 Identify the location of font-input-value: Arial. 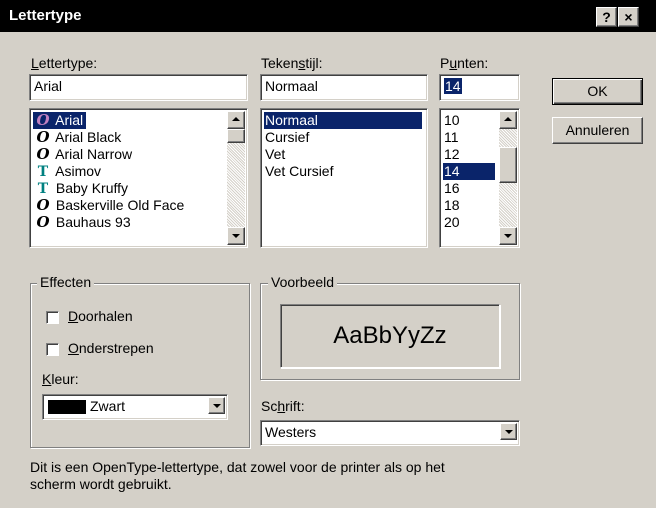
(48, 86).